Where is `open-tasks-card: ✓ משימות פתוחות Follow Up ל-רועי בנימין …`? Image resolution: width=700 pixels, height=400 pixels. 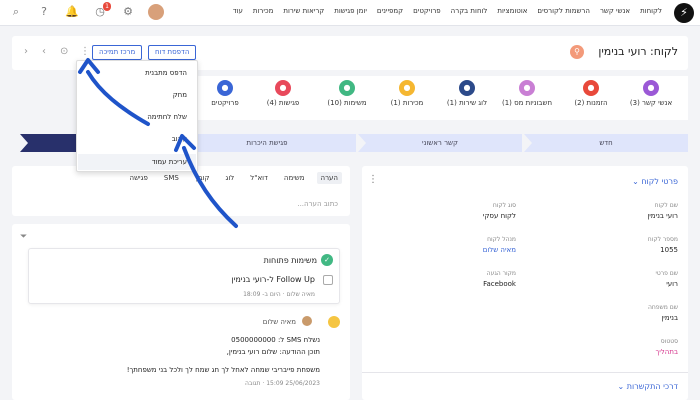 open-tasks-card: ✓ משימות פתוחות Follow Up ל-רועי בנימין … is located at coordinates (184, 276).